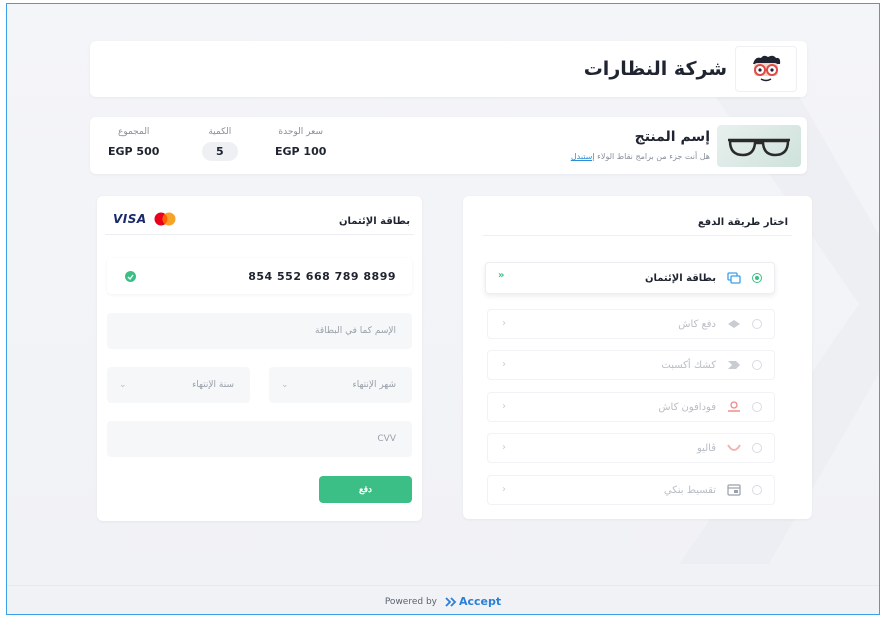  Describe the element at coordinates (259, 331) in the screenshot. I see `cardholder-name-input: الإسم كما في البطاقة` at that location.